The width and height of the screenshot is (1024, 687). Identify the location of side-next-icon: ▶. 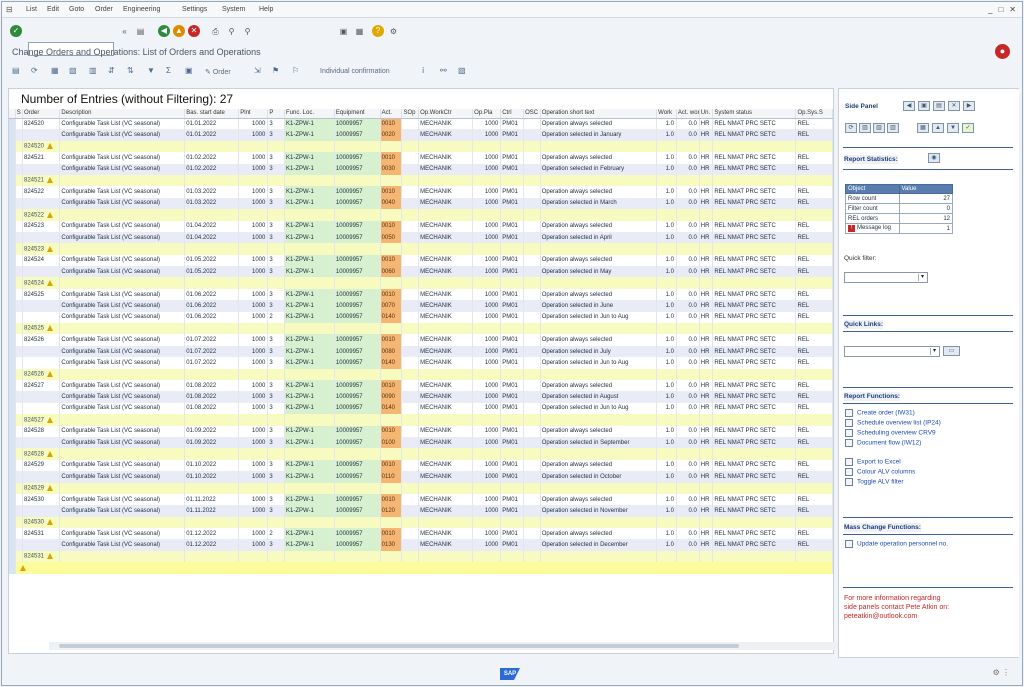
(969, 106).